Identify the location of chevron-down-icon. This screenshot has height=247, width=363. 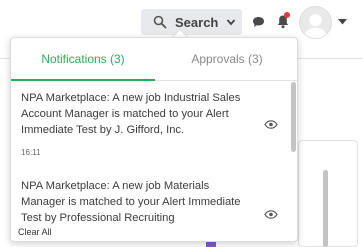
(231, 22).